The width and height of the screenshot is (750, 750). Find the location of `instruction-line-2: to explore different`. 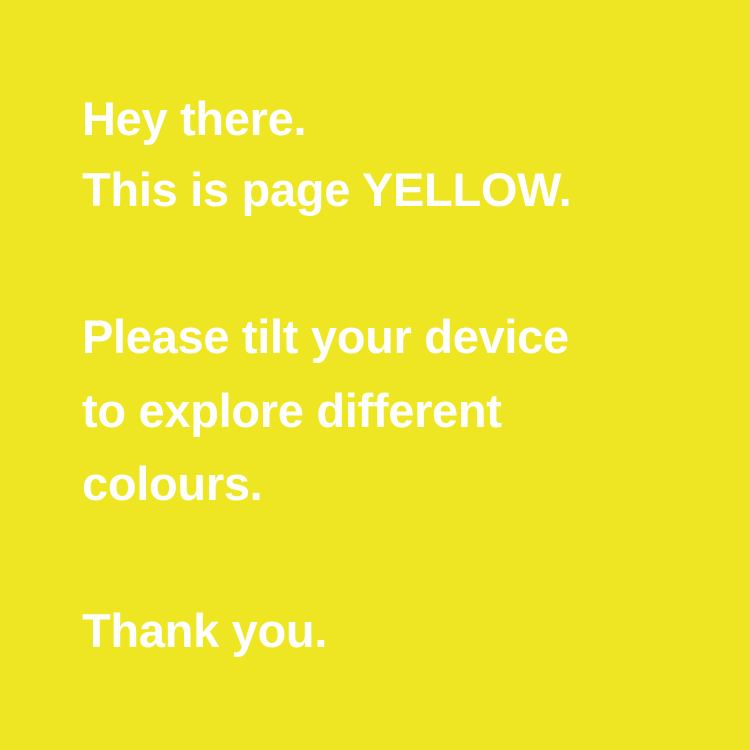

instruction-line-2: to explore different is located at coordinates (292, 410).